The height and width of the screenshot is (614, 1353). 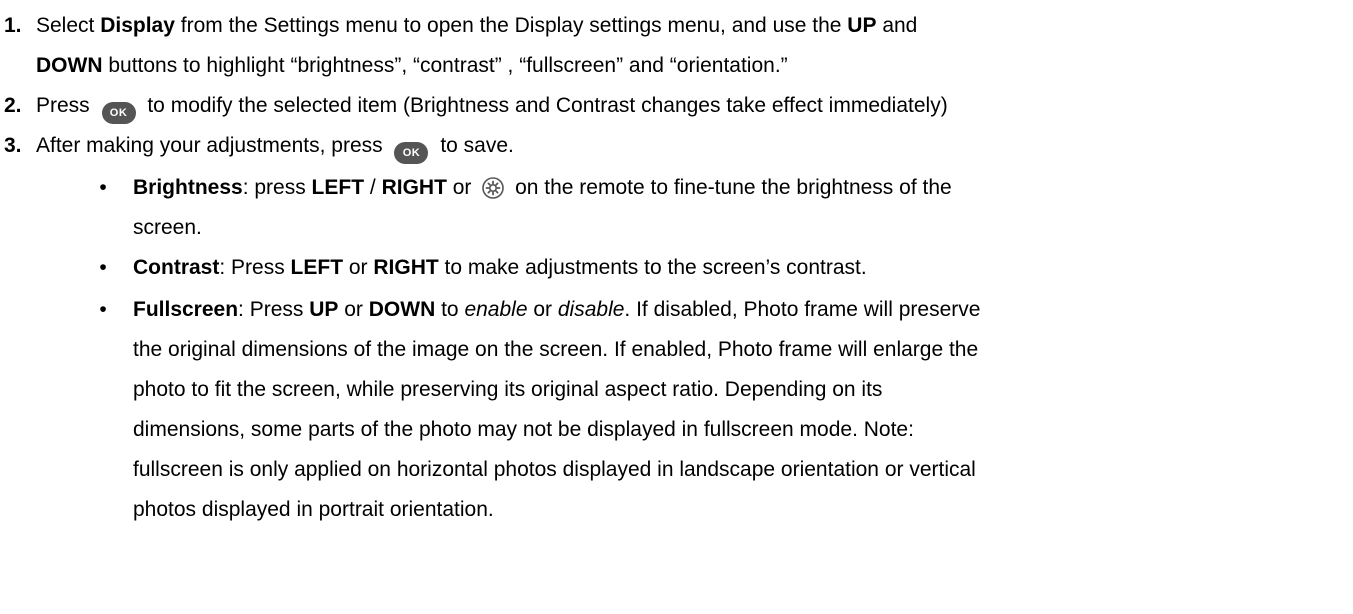 What do you see at coordinates (474, 145) in the screenshot?
I see `step-text: to save.` at bounding box center [474, 145].